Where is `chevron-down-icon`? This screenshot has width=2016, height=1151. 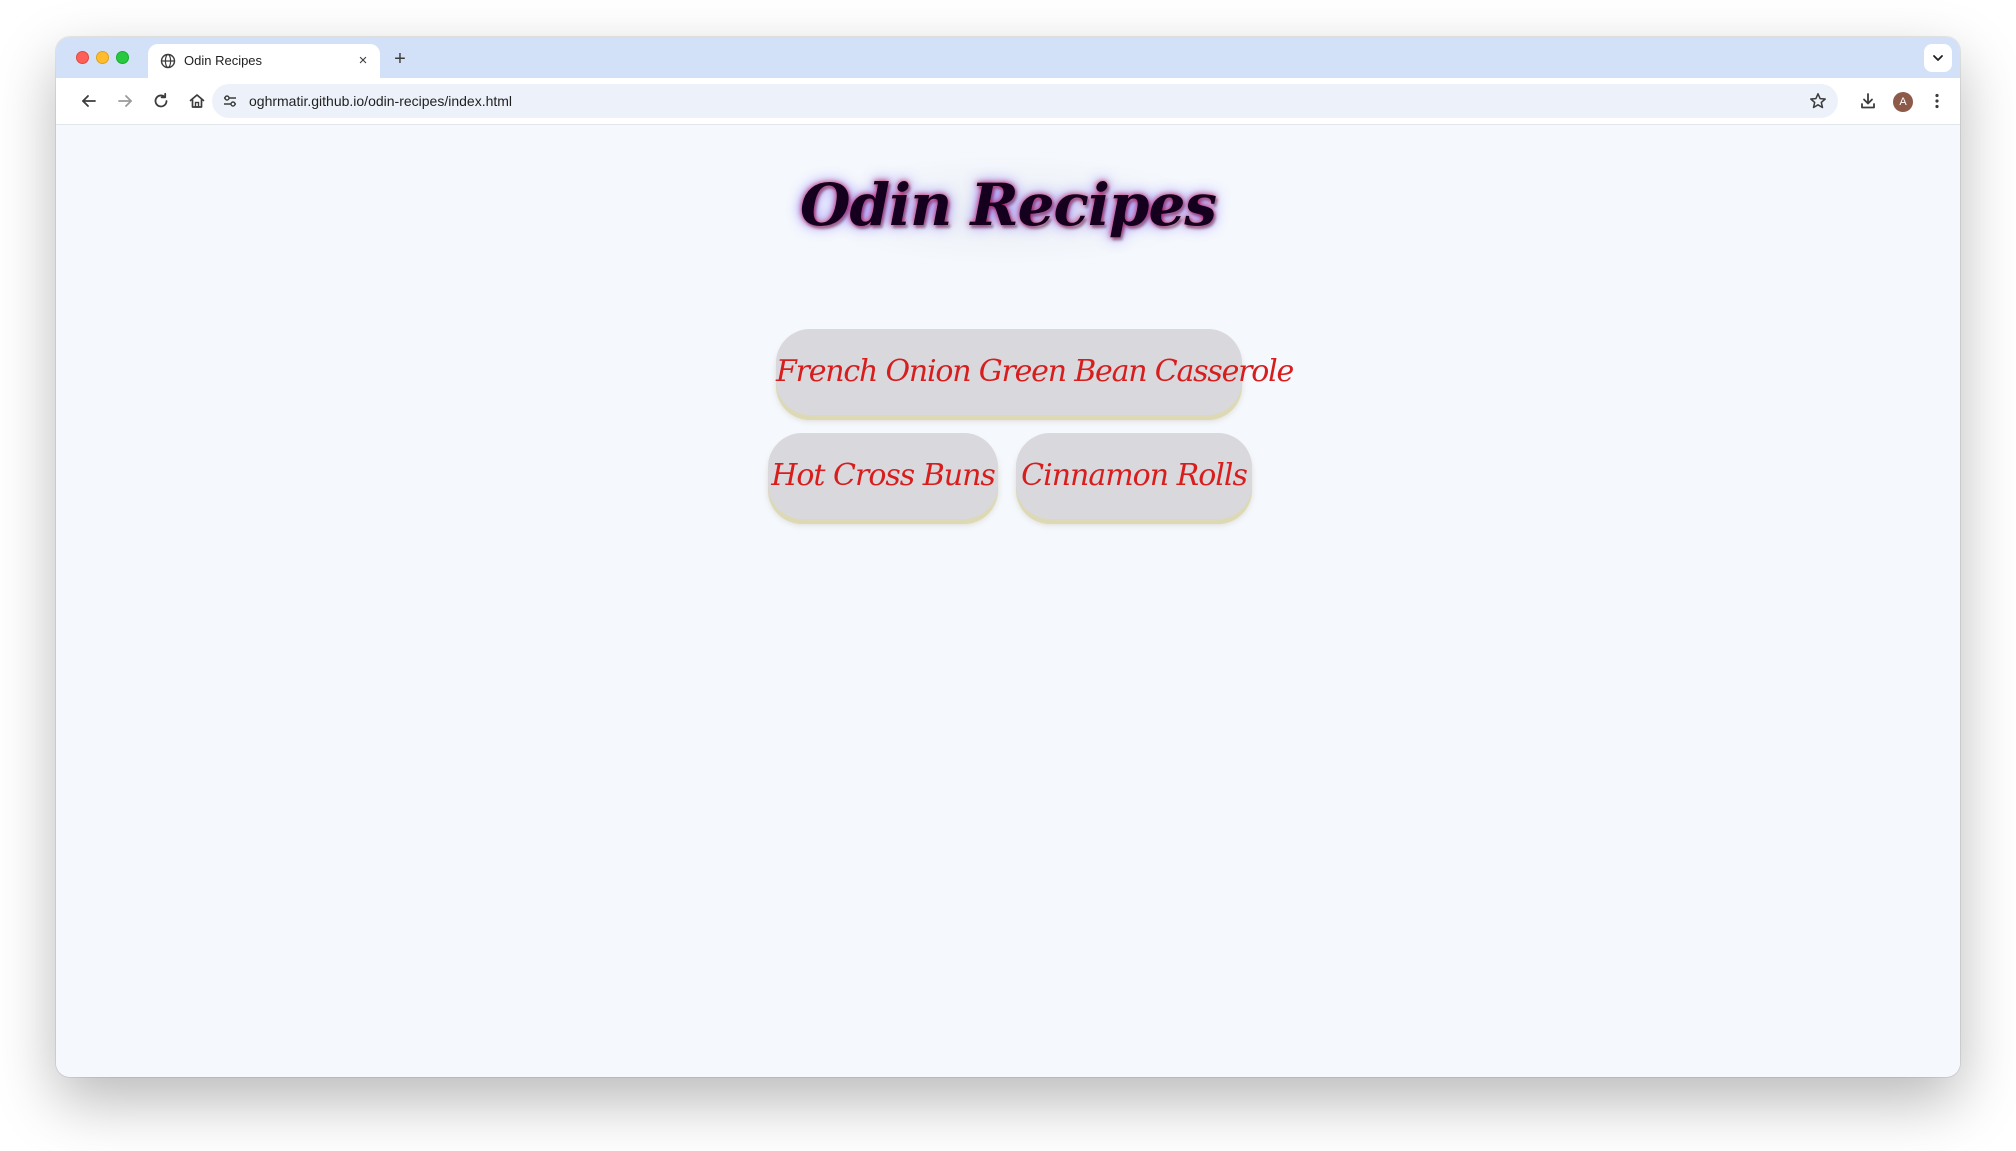
chevron-down-icon is located at coordinates (1938, 58).